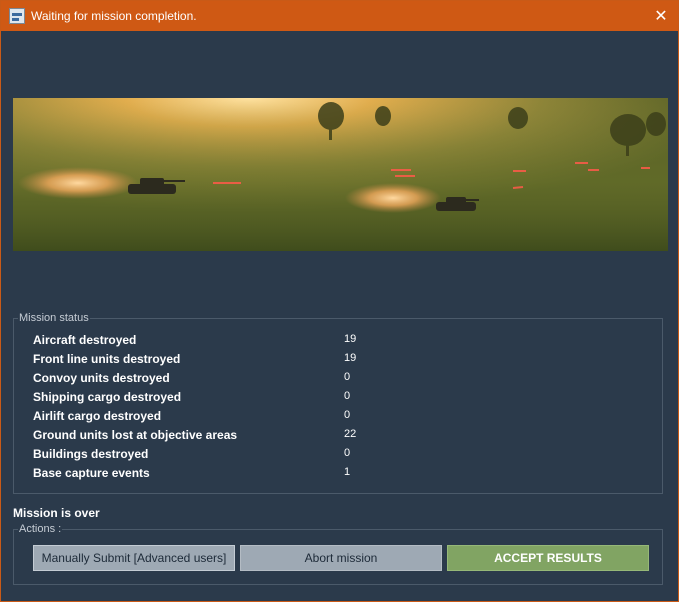  Describe the element at coordinates (350, 434) in the screenshot. I see `stat-value-ground-units-lost: 22` at that location.